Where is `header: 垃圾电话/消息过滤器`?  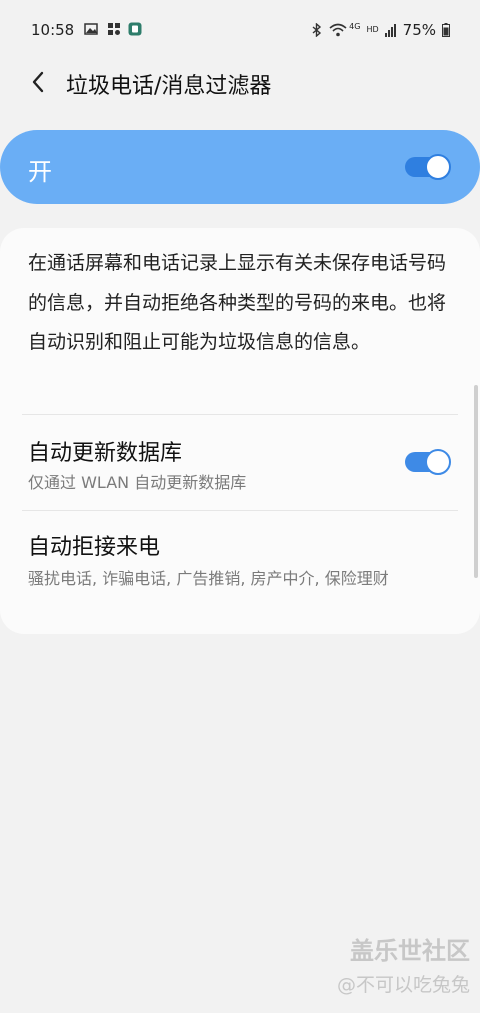
header: 垃圾电话/消息过滤器 is located at coordinates (240, 85).